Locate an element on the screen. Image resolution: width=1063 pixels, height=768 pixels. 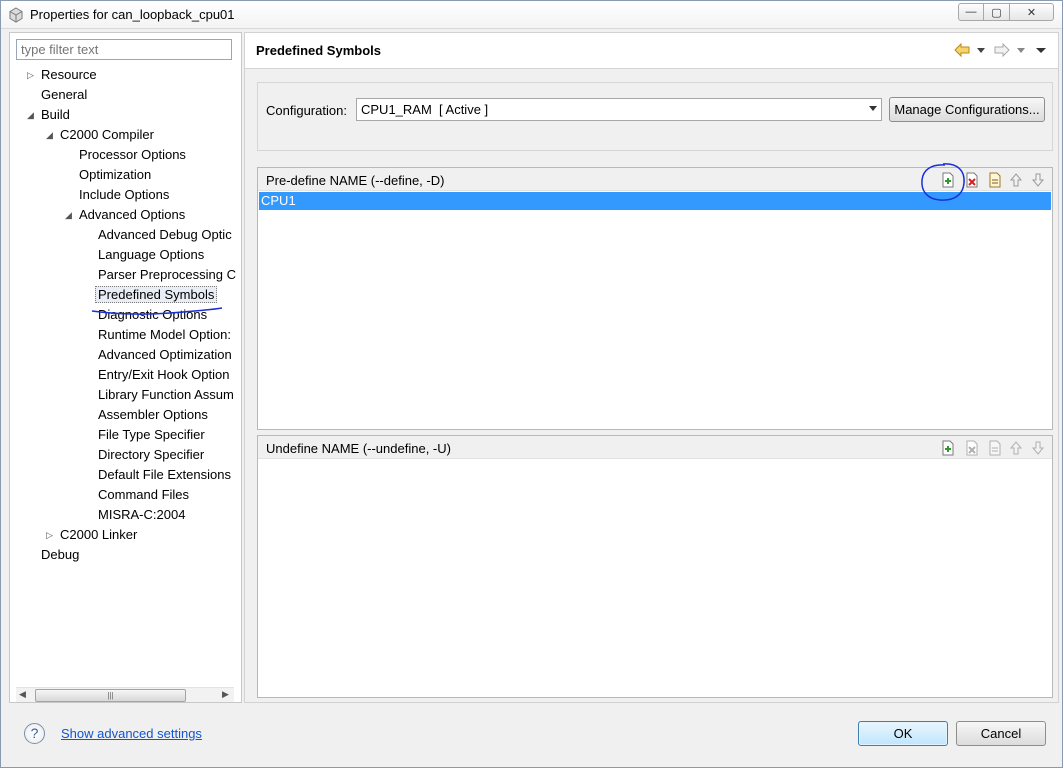
tree-item-language-options: Language Options is located at coordinates (151, 255).